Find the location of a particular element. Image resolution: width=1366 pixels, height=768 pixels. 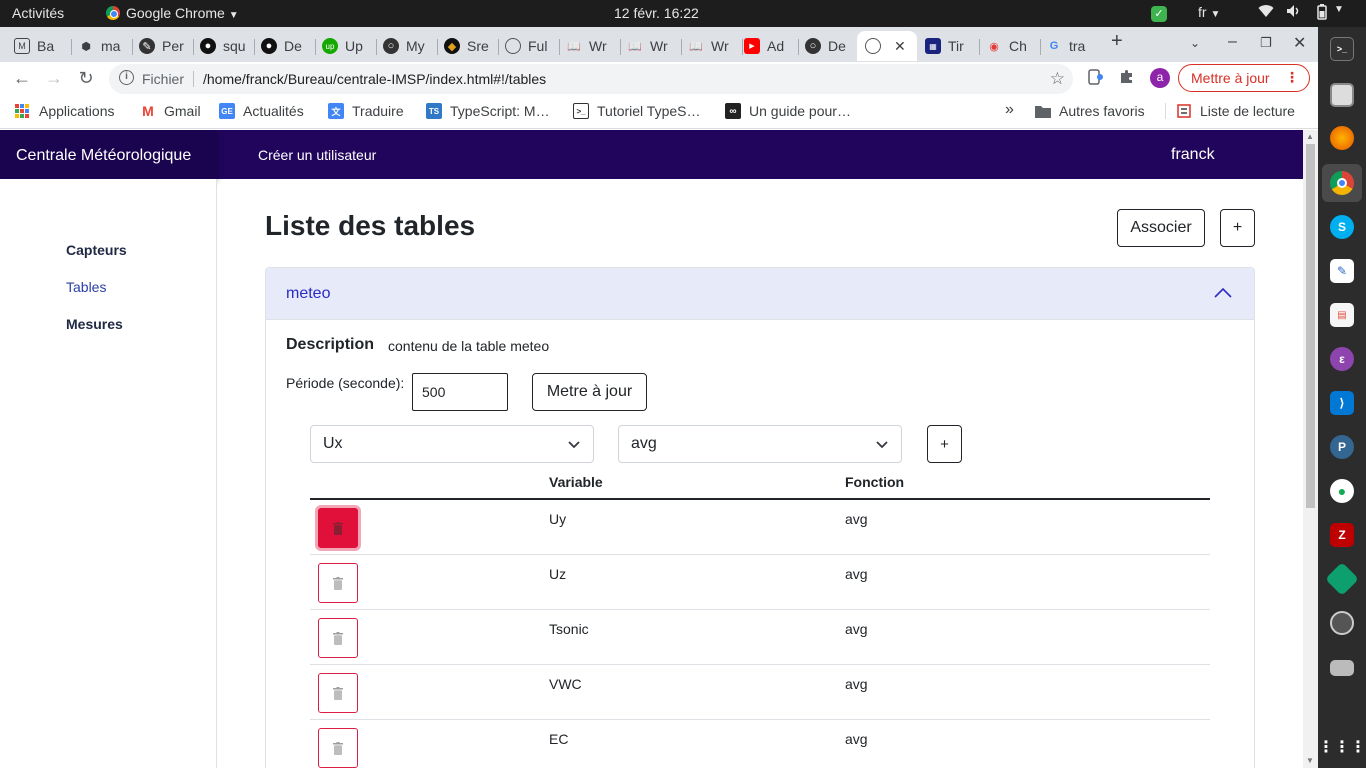

minimize-icon: – is located at coordinates (1232, 42).